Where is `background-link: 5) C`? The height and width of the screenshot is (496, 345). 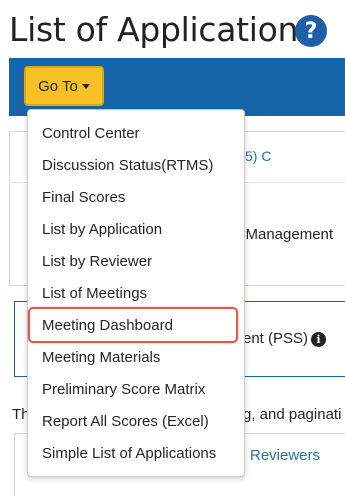
background-link: 5) C is located at coordinates (258, 156).